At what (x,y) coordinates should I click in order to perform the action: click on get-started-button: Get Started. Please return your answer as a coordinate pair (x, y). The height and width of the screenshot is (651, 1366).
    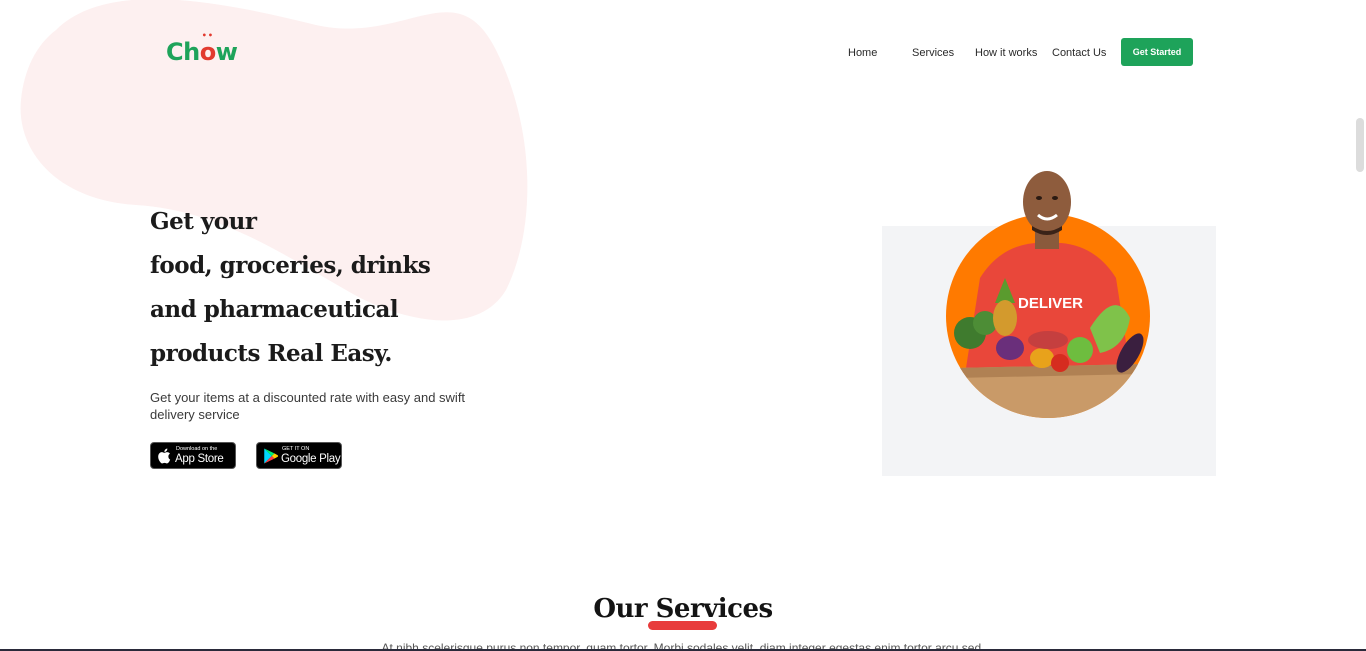
    Looking at the image, I should click on (1157, 52).